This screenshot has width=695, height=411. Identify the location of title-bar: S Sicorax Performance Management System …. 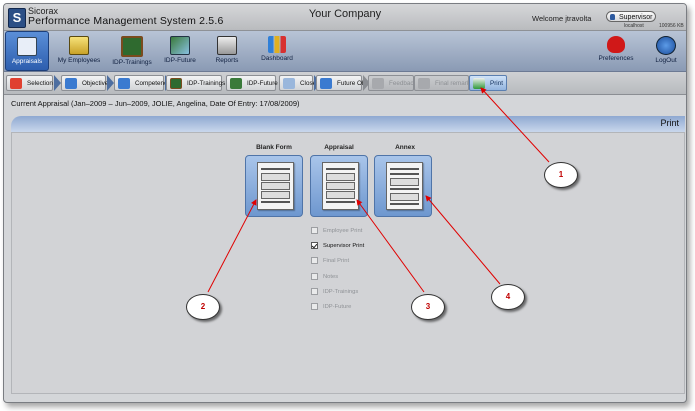
(345, 17).